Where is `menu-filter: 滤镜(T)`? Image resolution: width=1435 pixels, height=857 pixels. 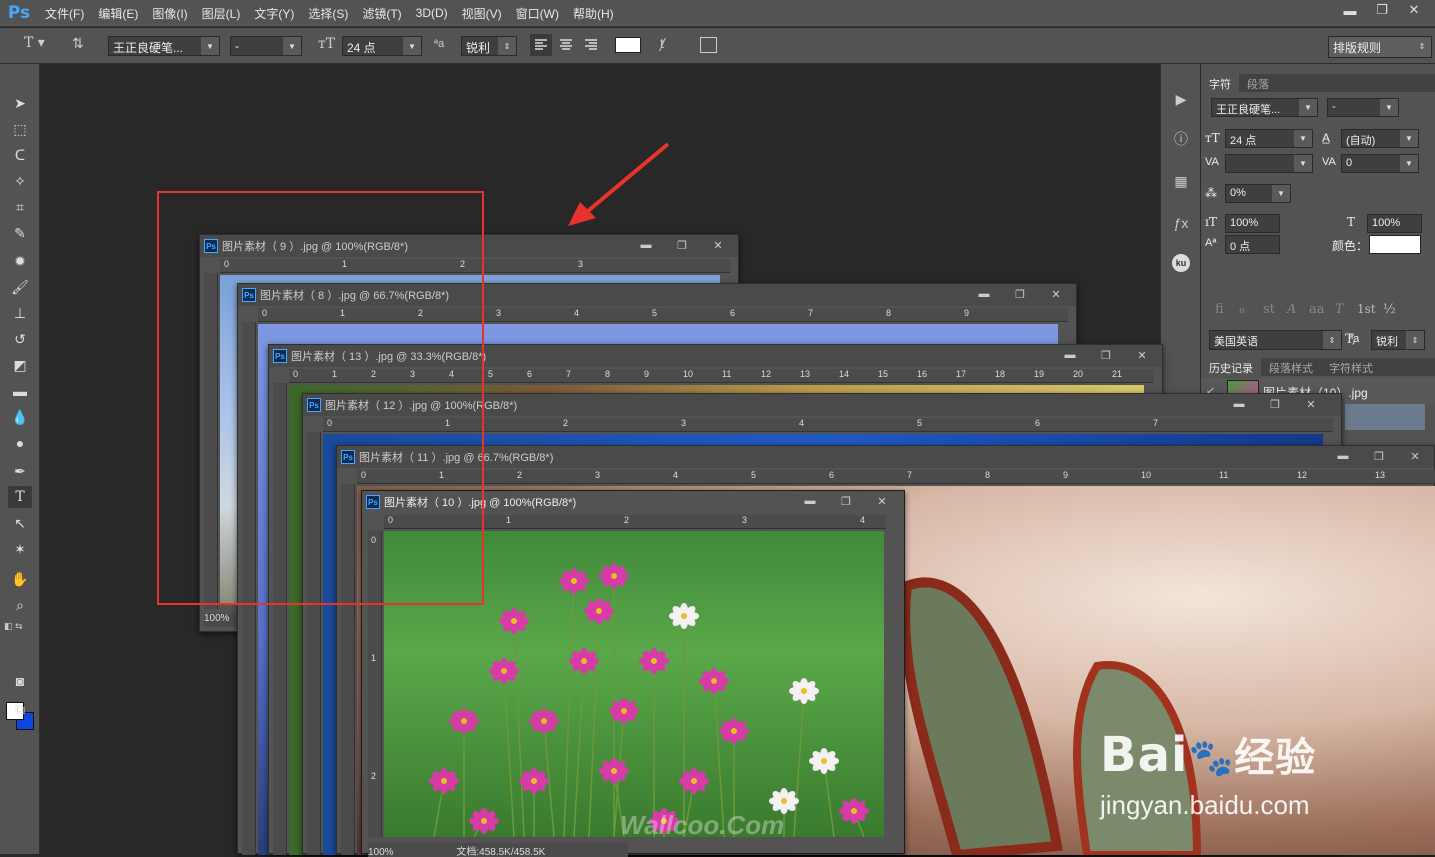 menu-filter: 滤镜(T) is located at coordinates (381, 13).